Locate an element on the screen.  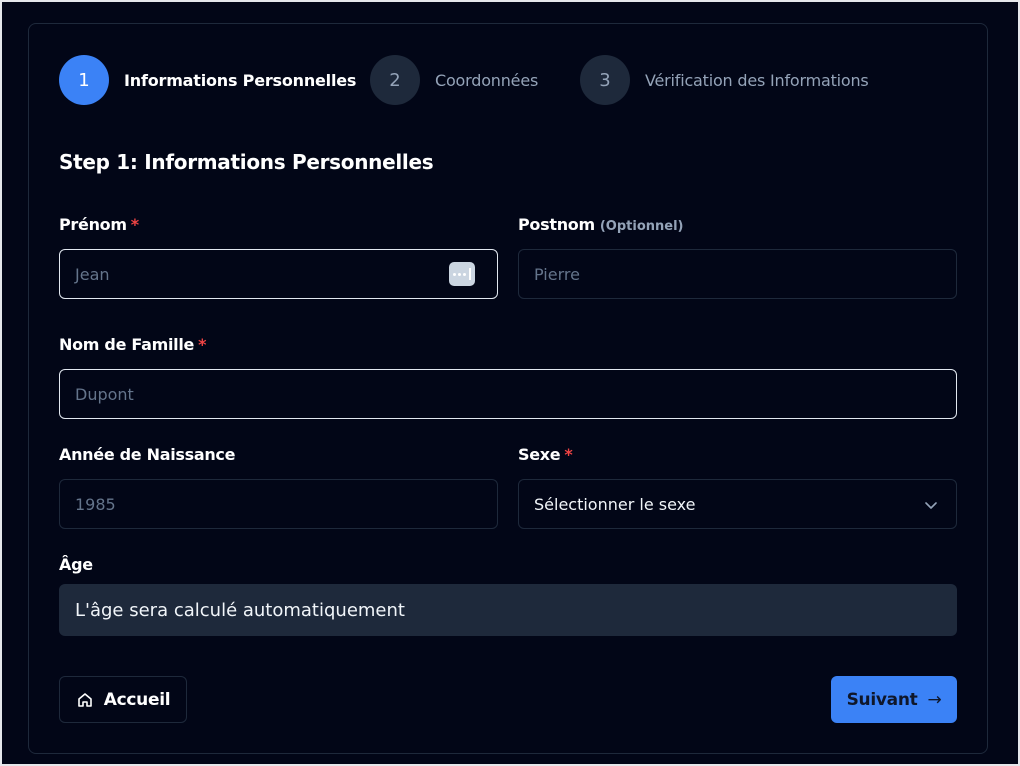
step-1: 1 Informations Personnelles is located at coordinates (207, 80).